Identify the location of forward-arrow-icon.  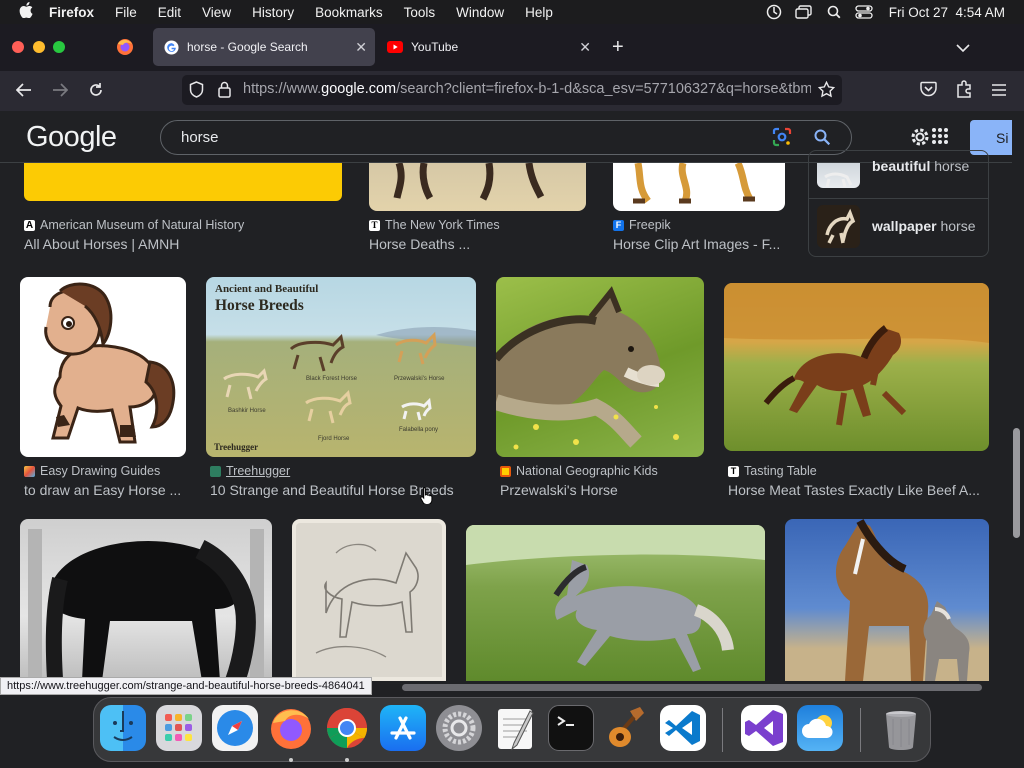
(60, 90).